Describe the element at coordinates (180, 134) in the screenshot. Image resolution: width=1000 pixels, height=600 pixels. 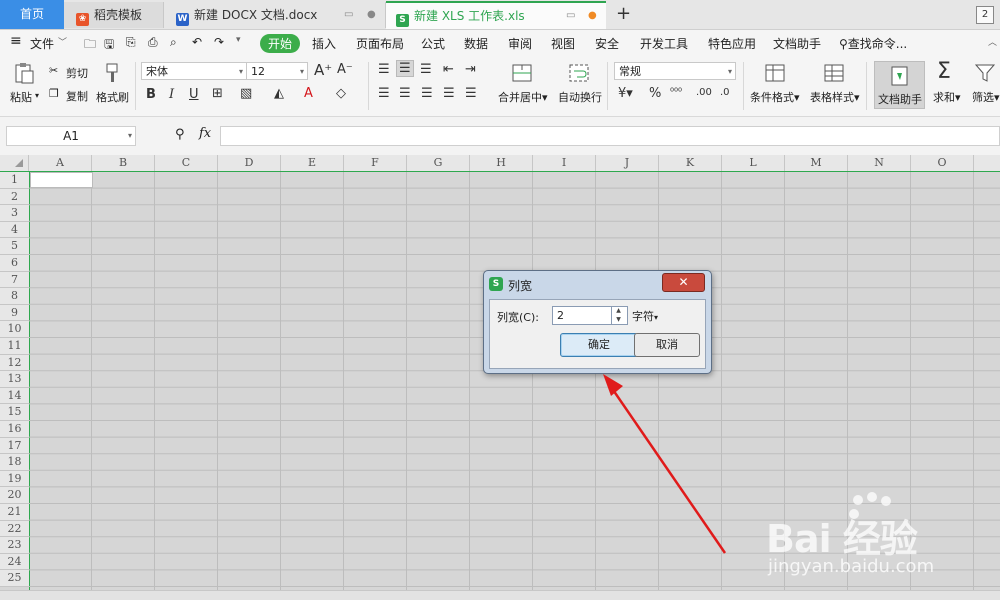
I see `zoom-icon: ⚲` at that location.